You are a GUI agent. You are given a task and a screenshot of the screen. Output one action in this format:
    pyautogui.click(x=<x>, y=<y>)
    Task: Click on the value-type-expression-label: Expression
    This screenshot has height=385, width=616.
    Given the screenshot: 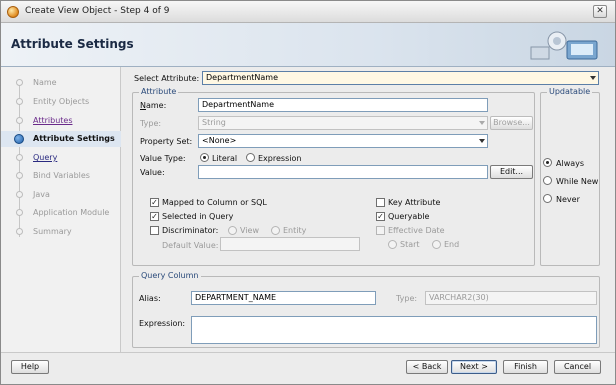 What is the action you would take?
    pyautogui.click(x=280, y=158)
    